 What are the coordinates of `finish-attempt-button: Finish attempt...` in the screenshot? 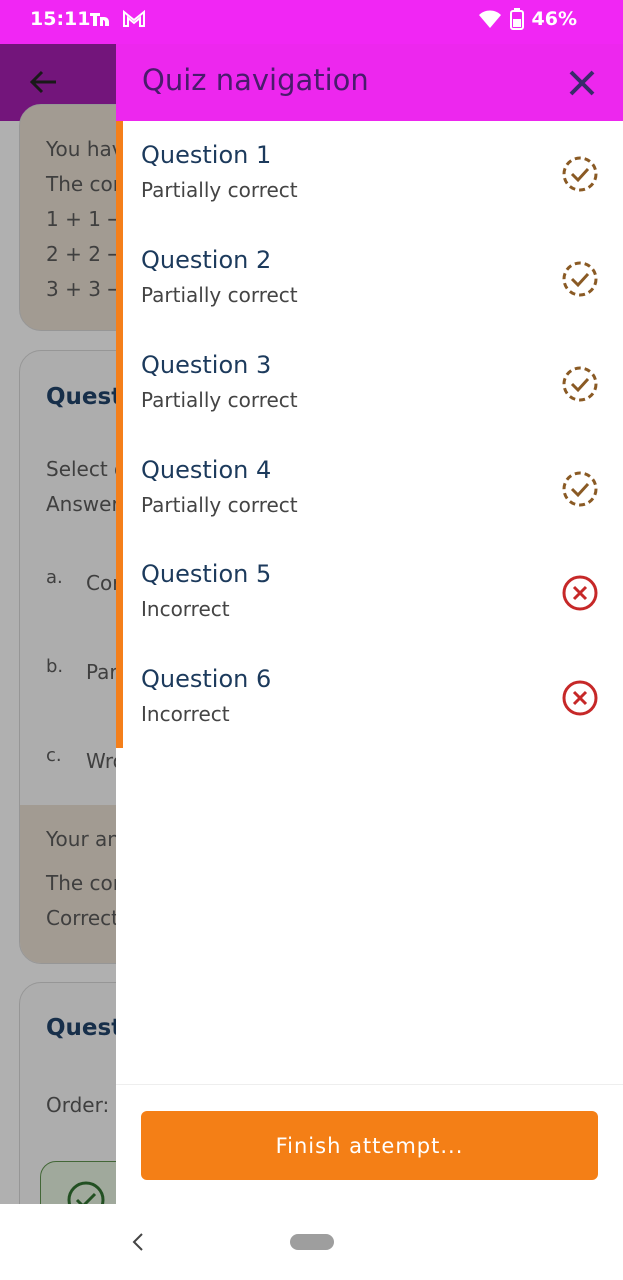 It's located at (369, 1145).